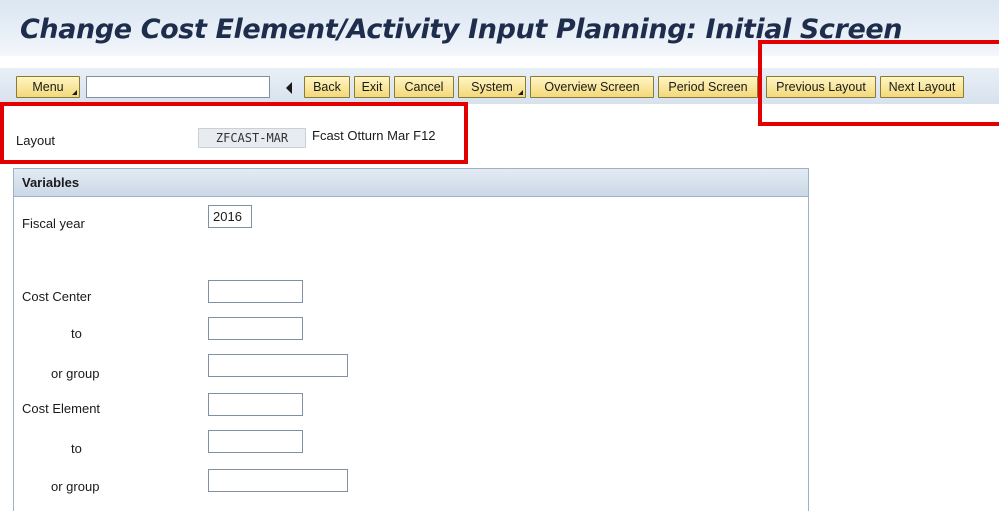 This screenshot has width=999, height=511. What do you see at coordinates (76, 448) in the screenshot?
I see `cost-element-to-label: to` at bounding box center [76, 448].